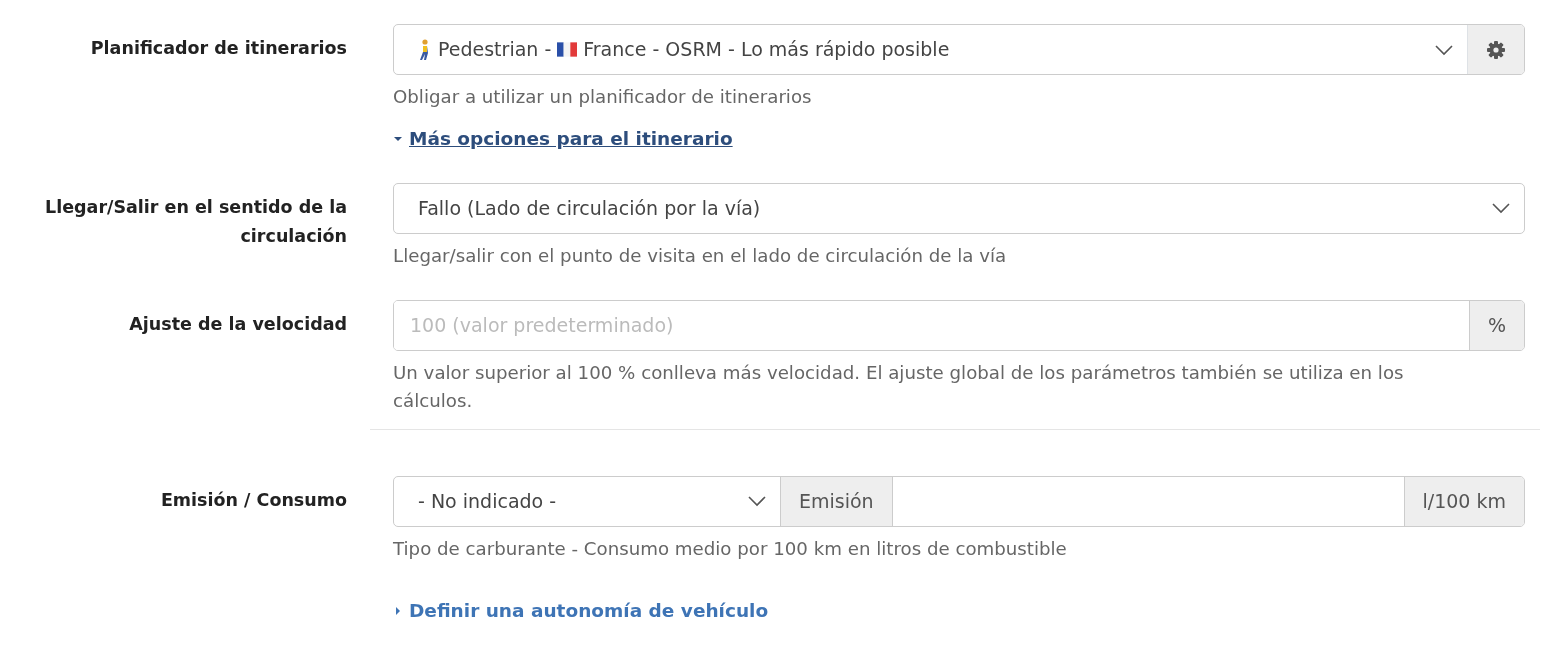 The height and width of the screenshot is (646, 1546). Describe the element at coordinates (959, 325) in the screenshot. I see `input-group: 100 (valor predeterminado) %` at that location.